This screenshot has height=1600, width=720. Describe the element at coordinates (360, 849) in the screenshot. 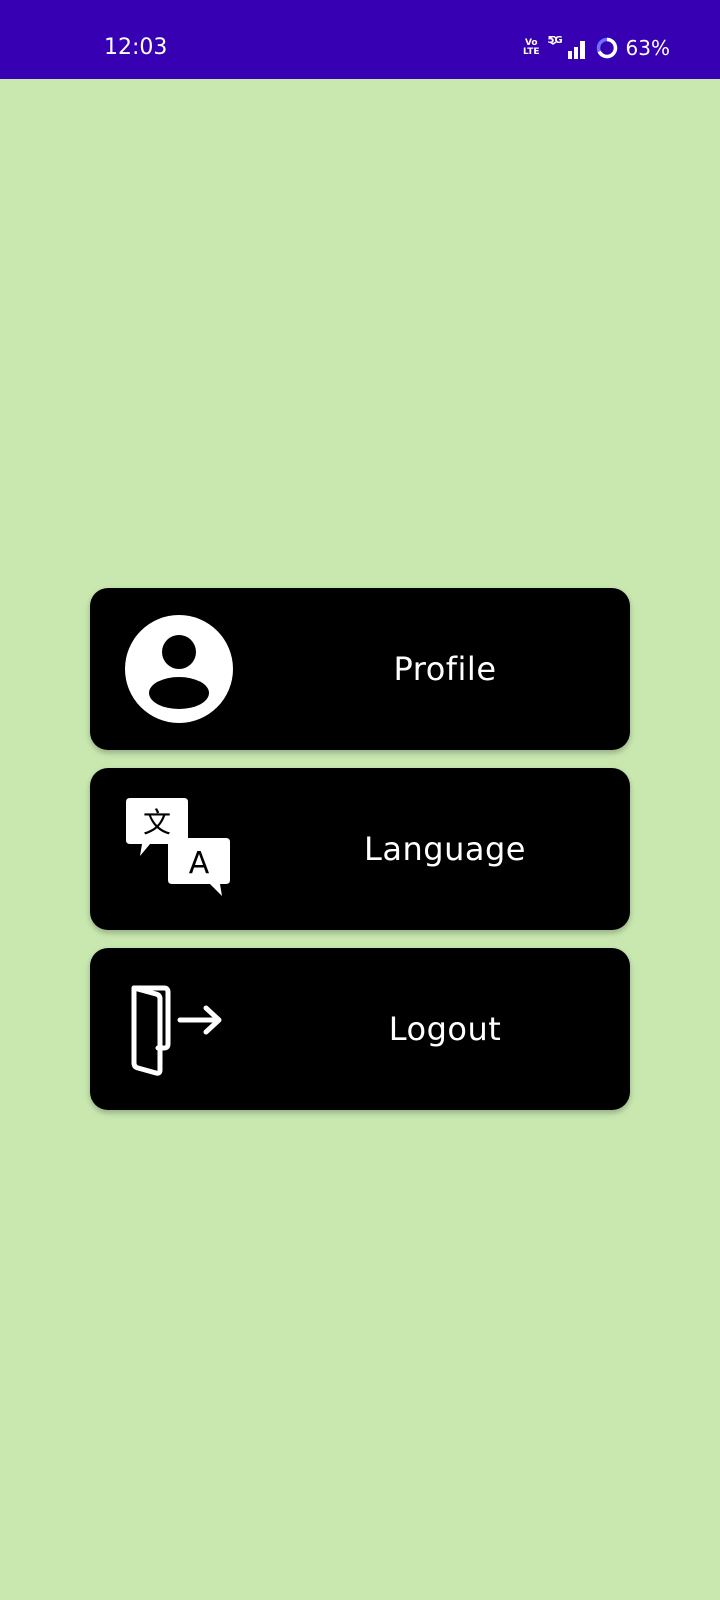

I see `language-button: 文 A Language` at that location.